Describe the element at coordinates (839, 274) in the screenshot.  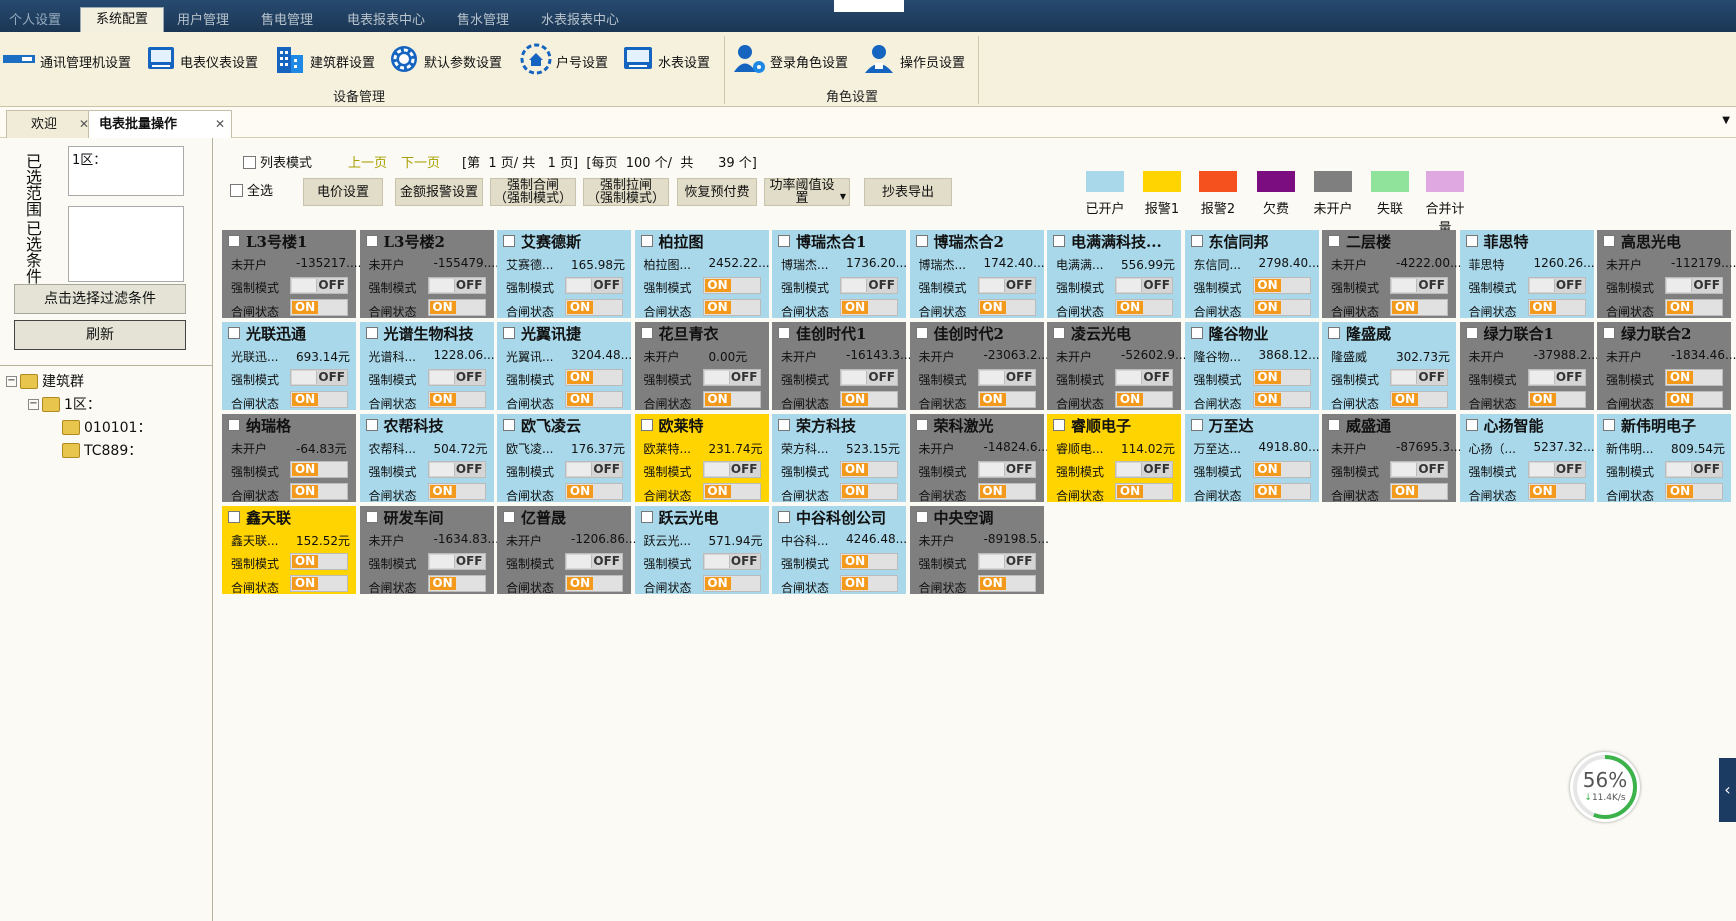
I see `meter-card: 博瑞杰合1 博瑞杰... 1736.20... 强制模式 OFF 合闸状态 ON` at that location.